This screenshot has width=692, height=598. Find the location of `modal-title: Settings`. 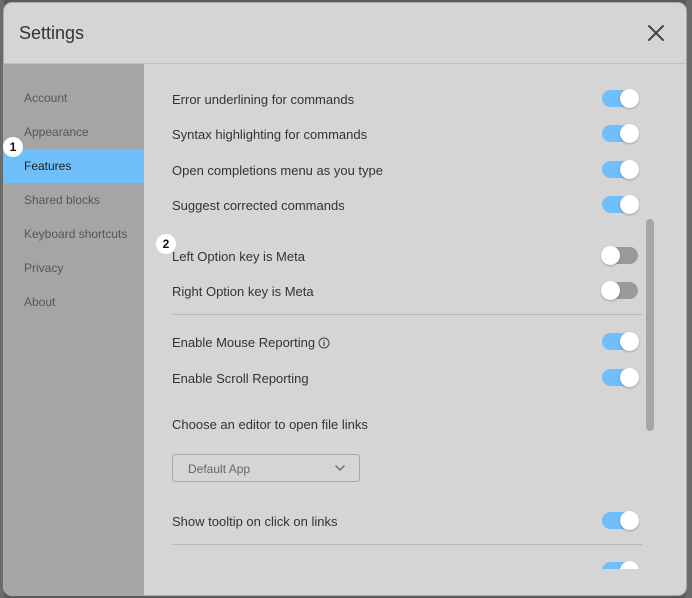

modal-title: Settings is located at coordinates (52, 33).